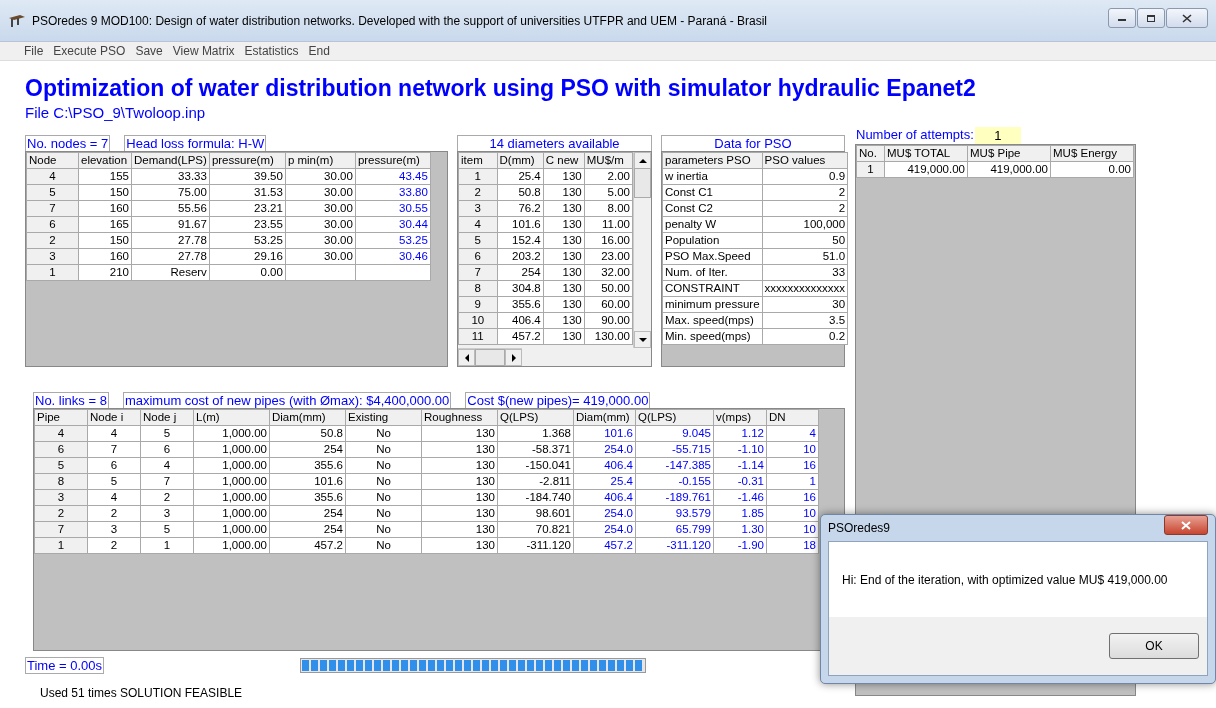 The image size is (1216, 708). I want to click on ok-button: OK, so click(1154, 646).